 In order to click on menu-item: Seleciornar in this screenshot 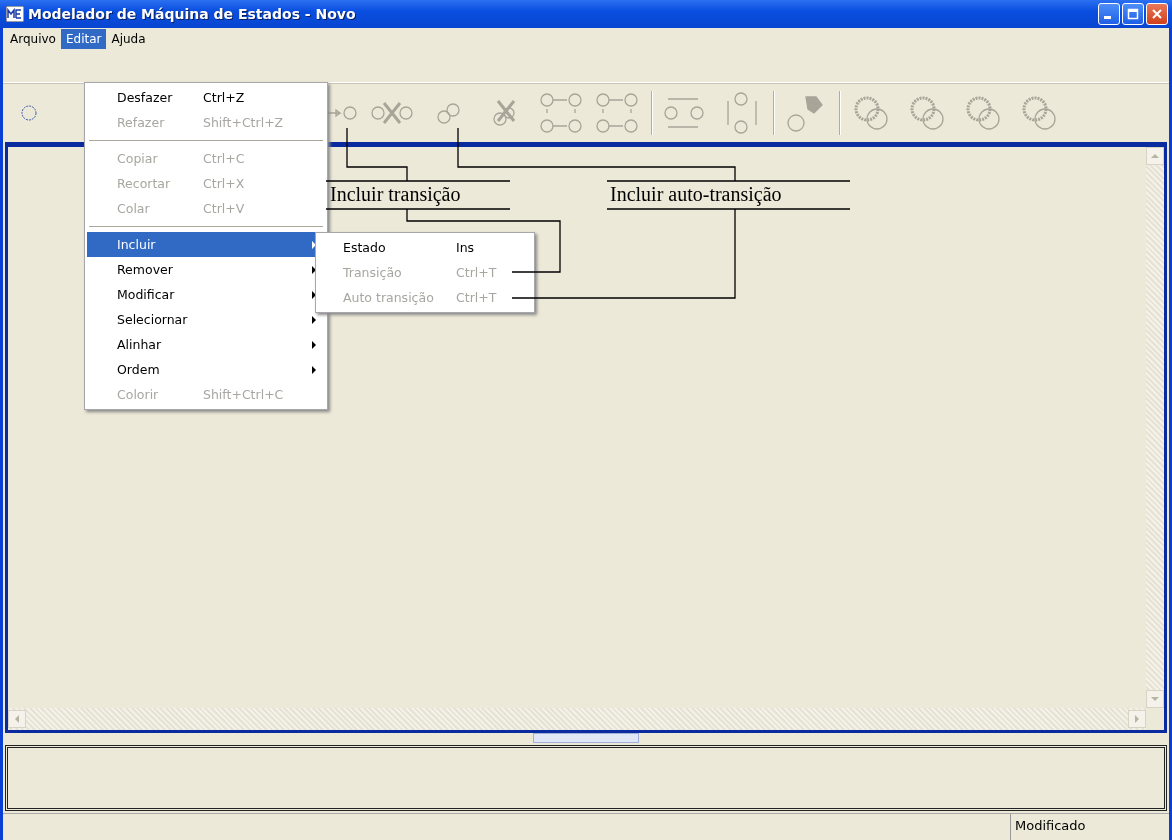, I will do `click(206, 319)`.